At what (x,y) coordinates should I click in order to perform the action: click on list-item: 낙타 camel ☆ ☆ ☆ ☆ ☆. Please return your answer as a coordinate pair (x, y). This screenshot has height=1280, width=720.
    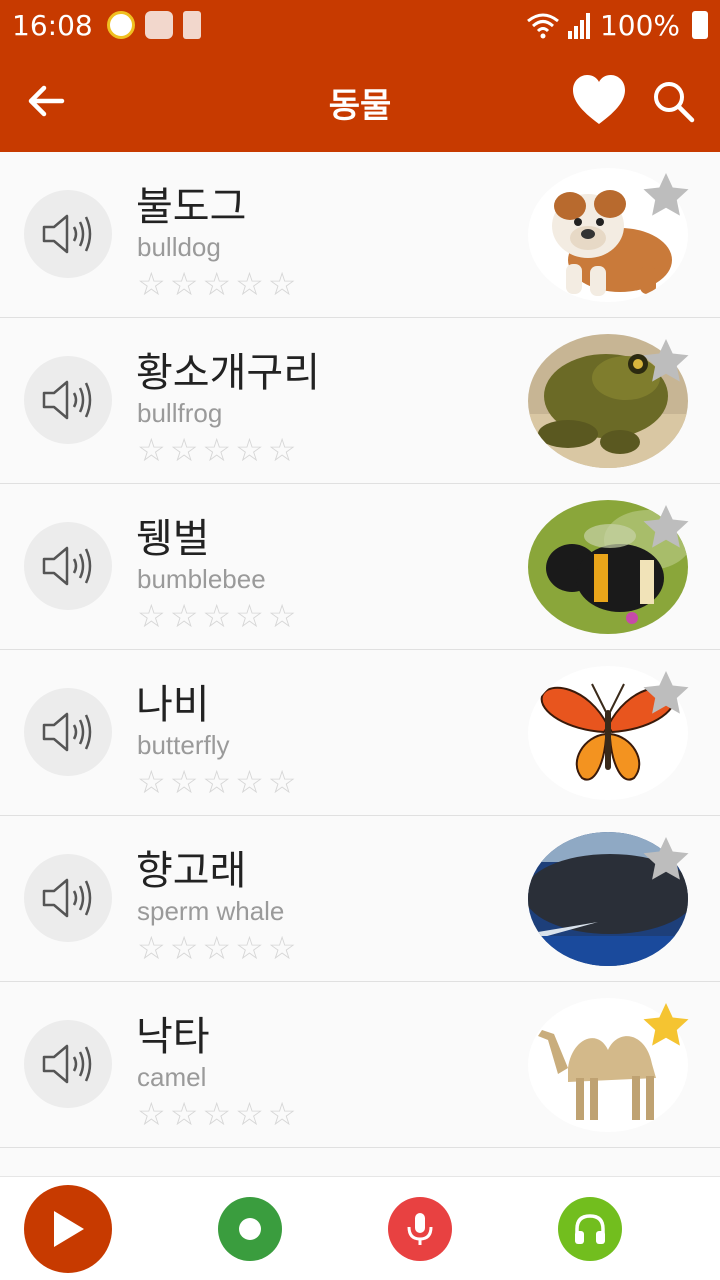
    Looking at the image, I should click on (360, 1065).